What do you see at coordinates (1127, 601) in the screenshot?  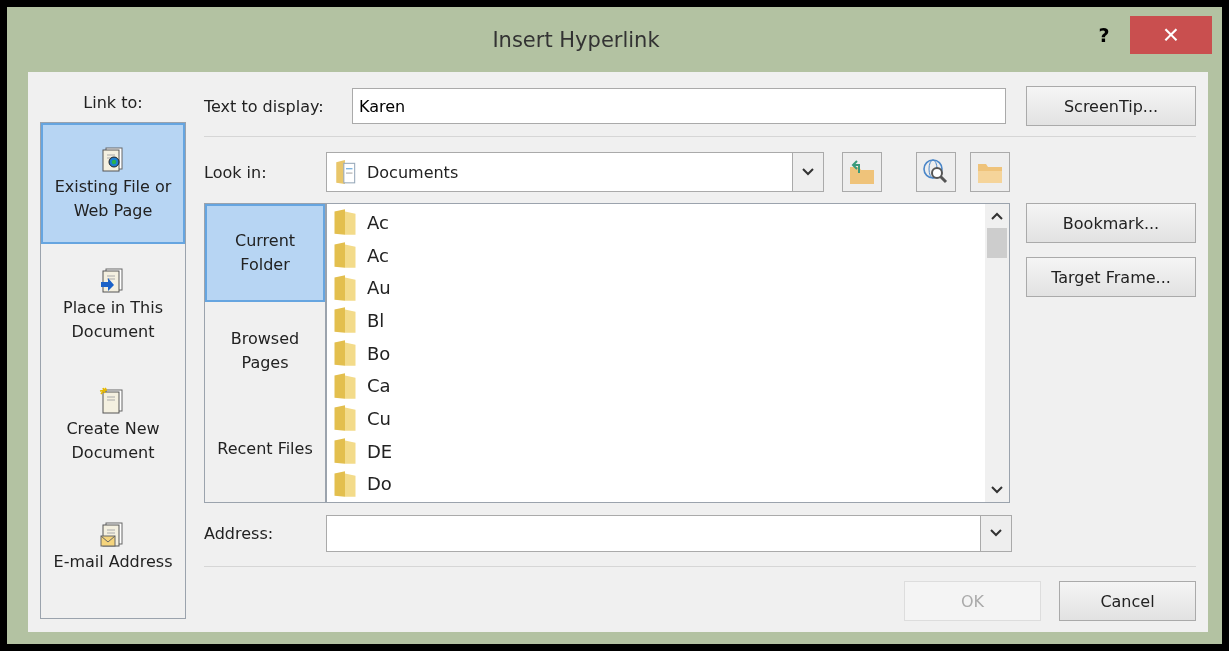 I see `dialog-button: Cancel` at bounding box center [1127, 601].